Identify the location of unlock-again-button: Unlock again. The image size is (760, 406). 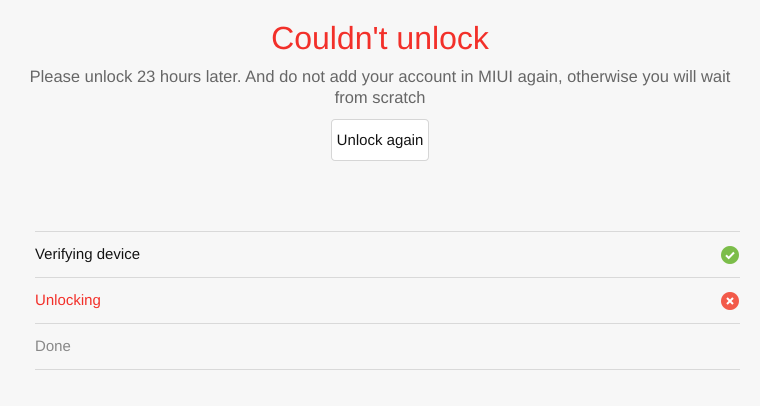
(380, 140).